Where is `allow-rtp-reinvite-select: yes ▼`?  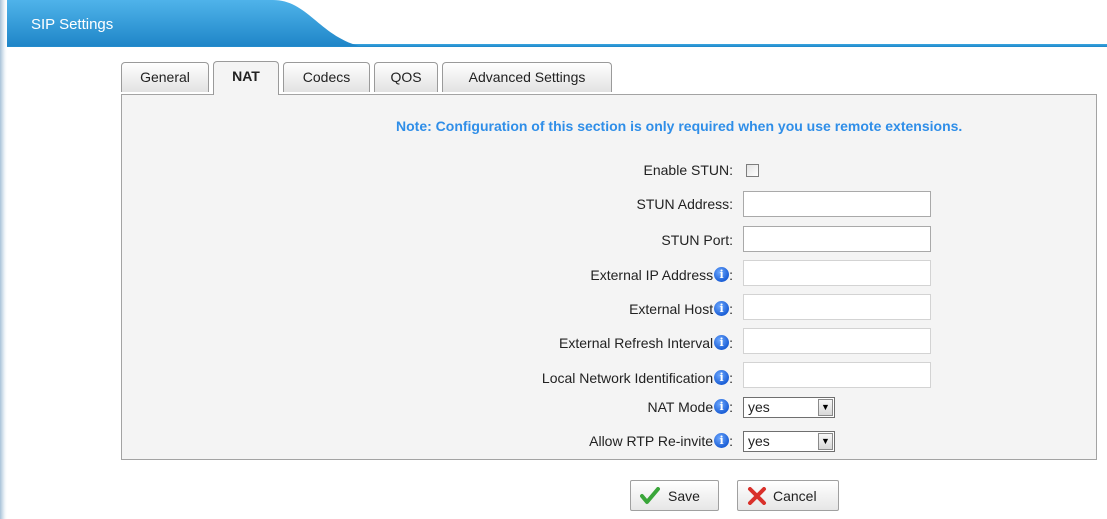
allow-rtp-reinvite-select: yes ▼ is located at coordinates (789, 441).